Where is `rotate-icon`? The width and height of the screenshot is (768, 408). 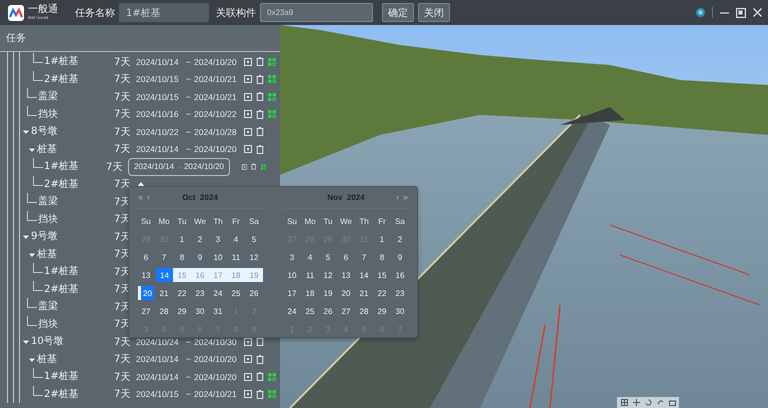
rotate-icon is located at coordinates (648, 402).